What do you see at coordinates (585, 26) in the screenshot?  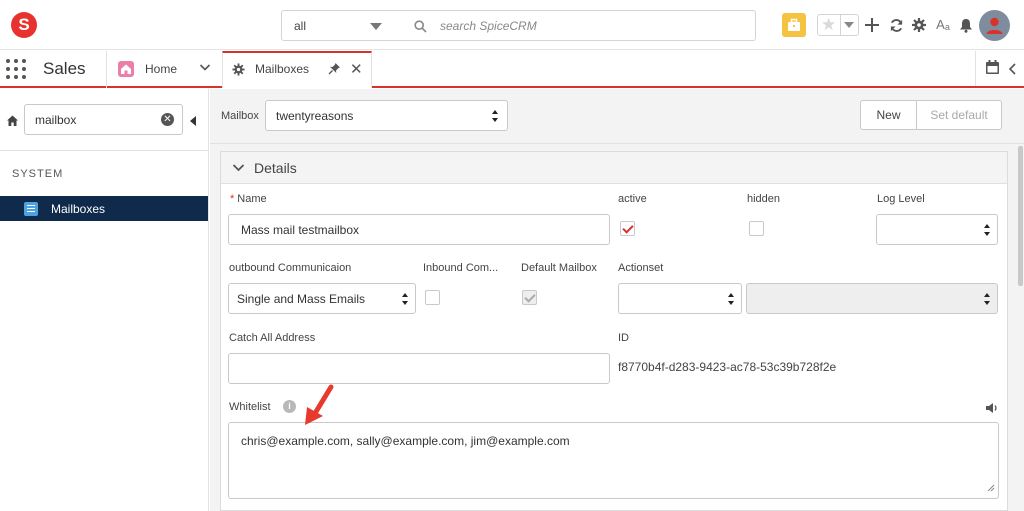 I see `search-input` at bounding box center [585, 26].